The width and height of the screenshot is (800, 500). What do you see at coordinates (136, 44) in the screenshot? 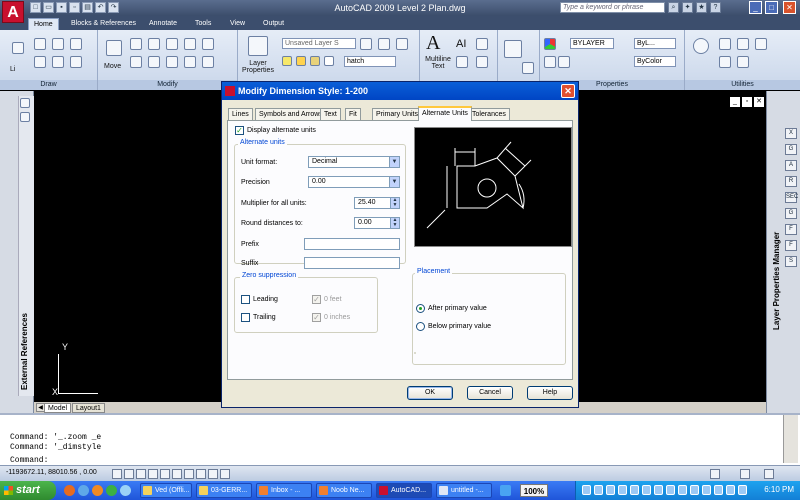
I see `rotate-icon` at bounding box center [136, 44].